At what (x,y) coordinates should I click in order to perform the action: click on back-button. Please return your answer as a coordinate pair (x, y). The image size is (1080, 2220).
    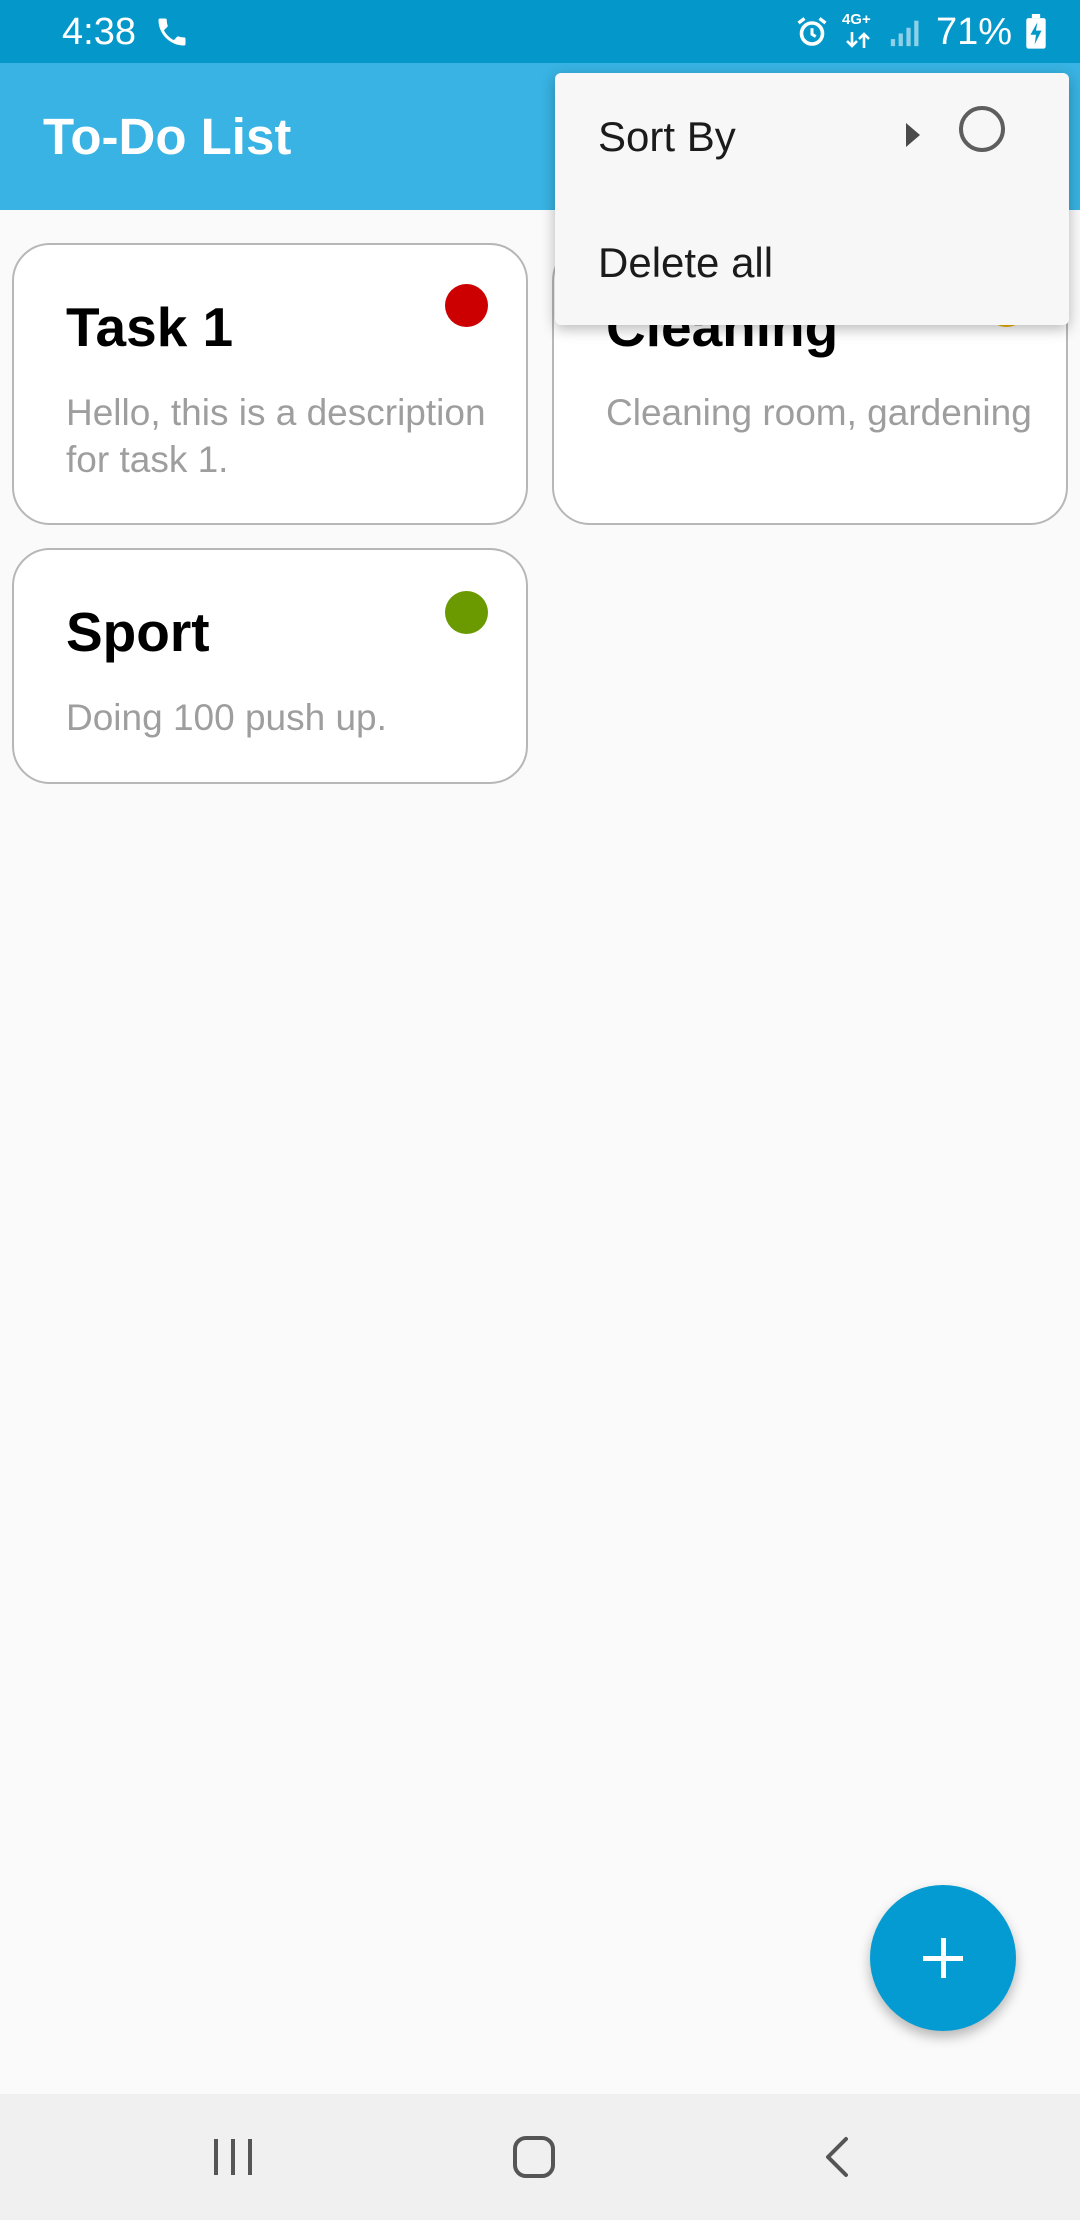
    Looking at the image, I should click on (838, 2157).